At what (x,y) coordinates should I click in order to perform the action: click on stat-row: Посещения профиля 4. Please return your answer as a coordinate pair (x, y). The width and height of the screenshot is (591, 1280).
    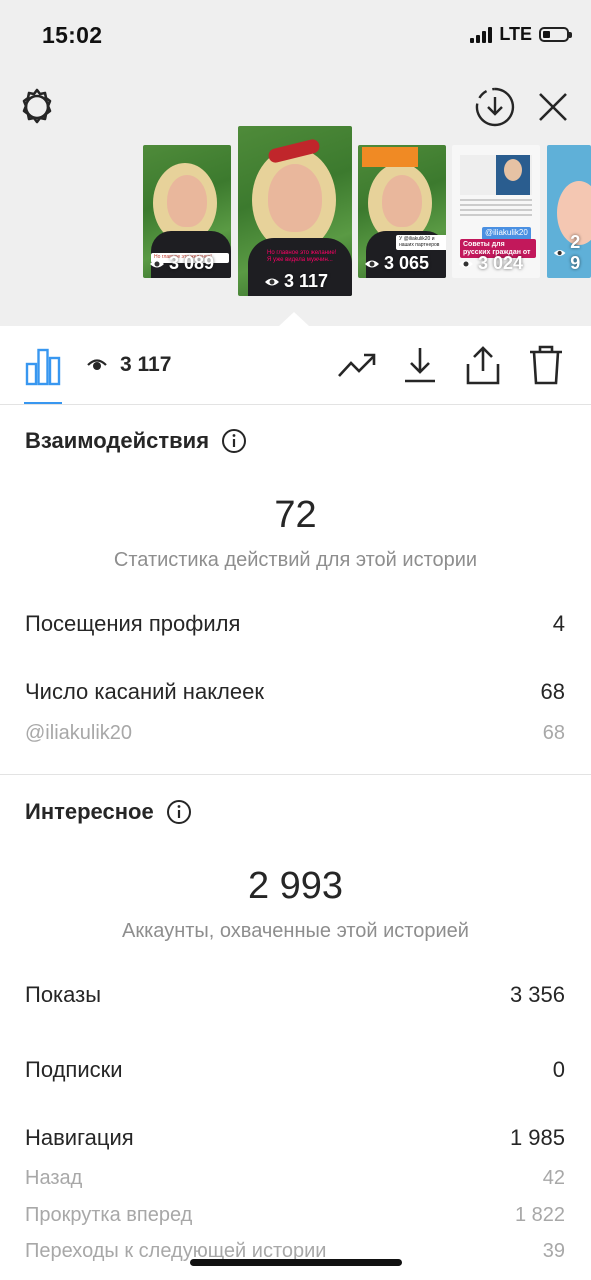
    Looking at the image, I should click on (295, 624).